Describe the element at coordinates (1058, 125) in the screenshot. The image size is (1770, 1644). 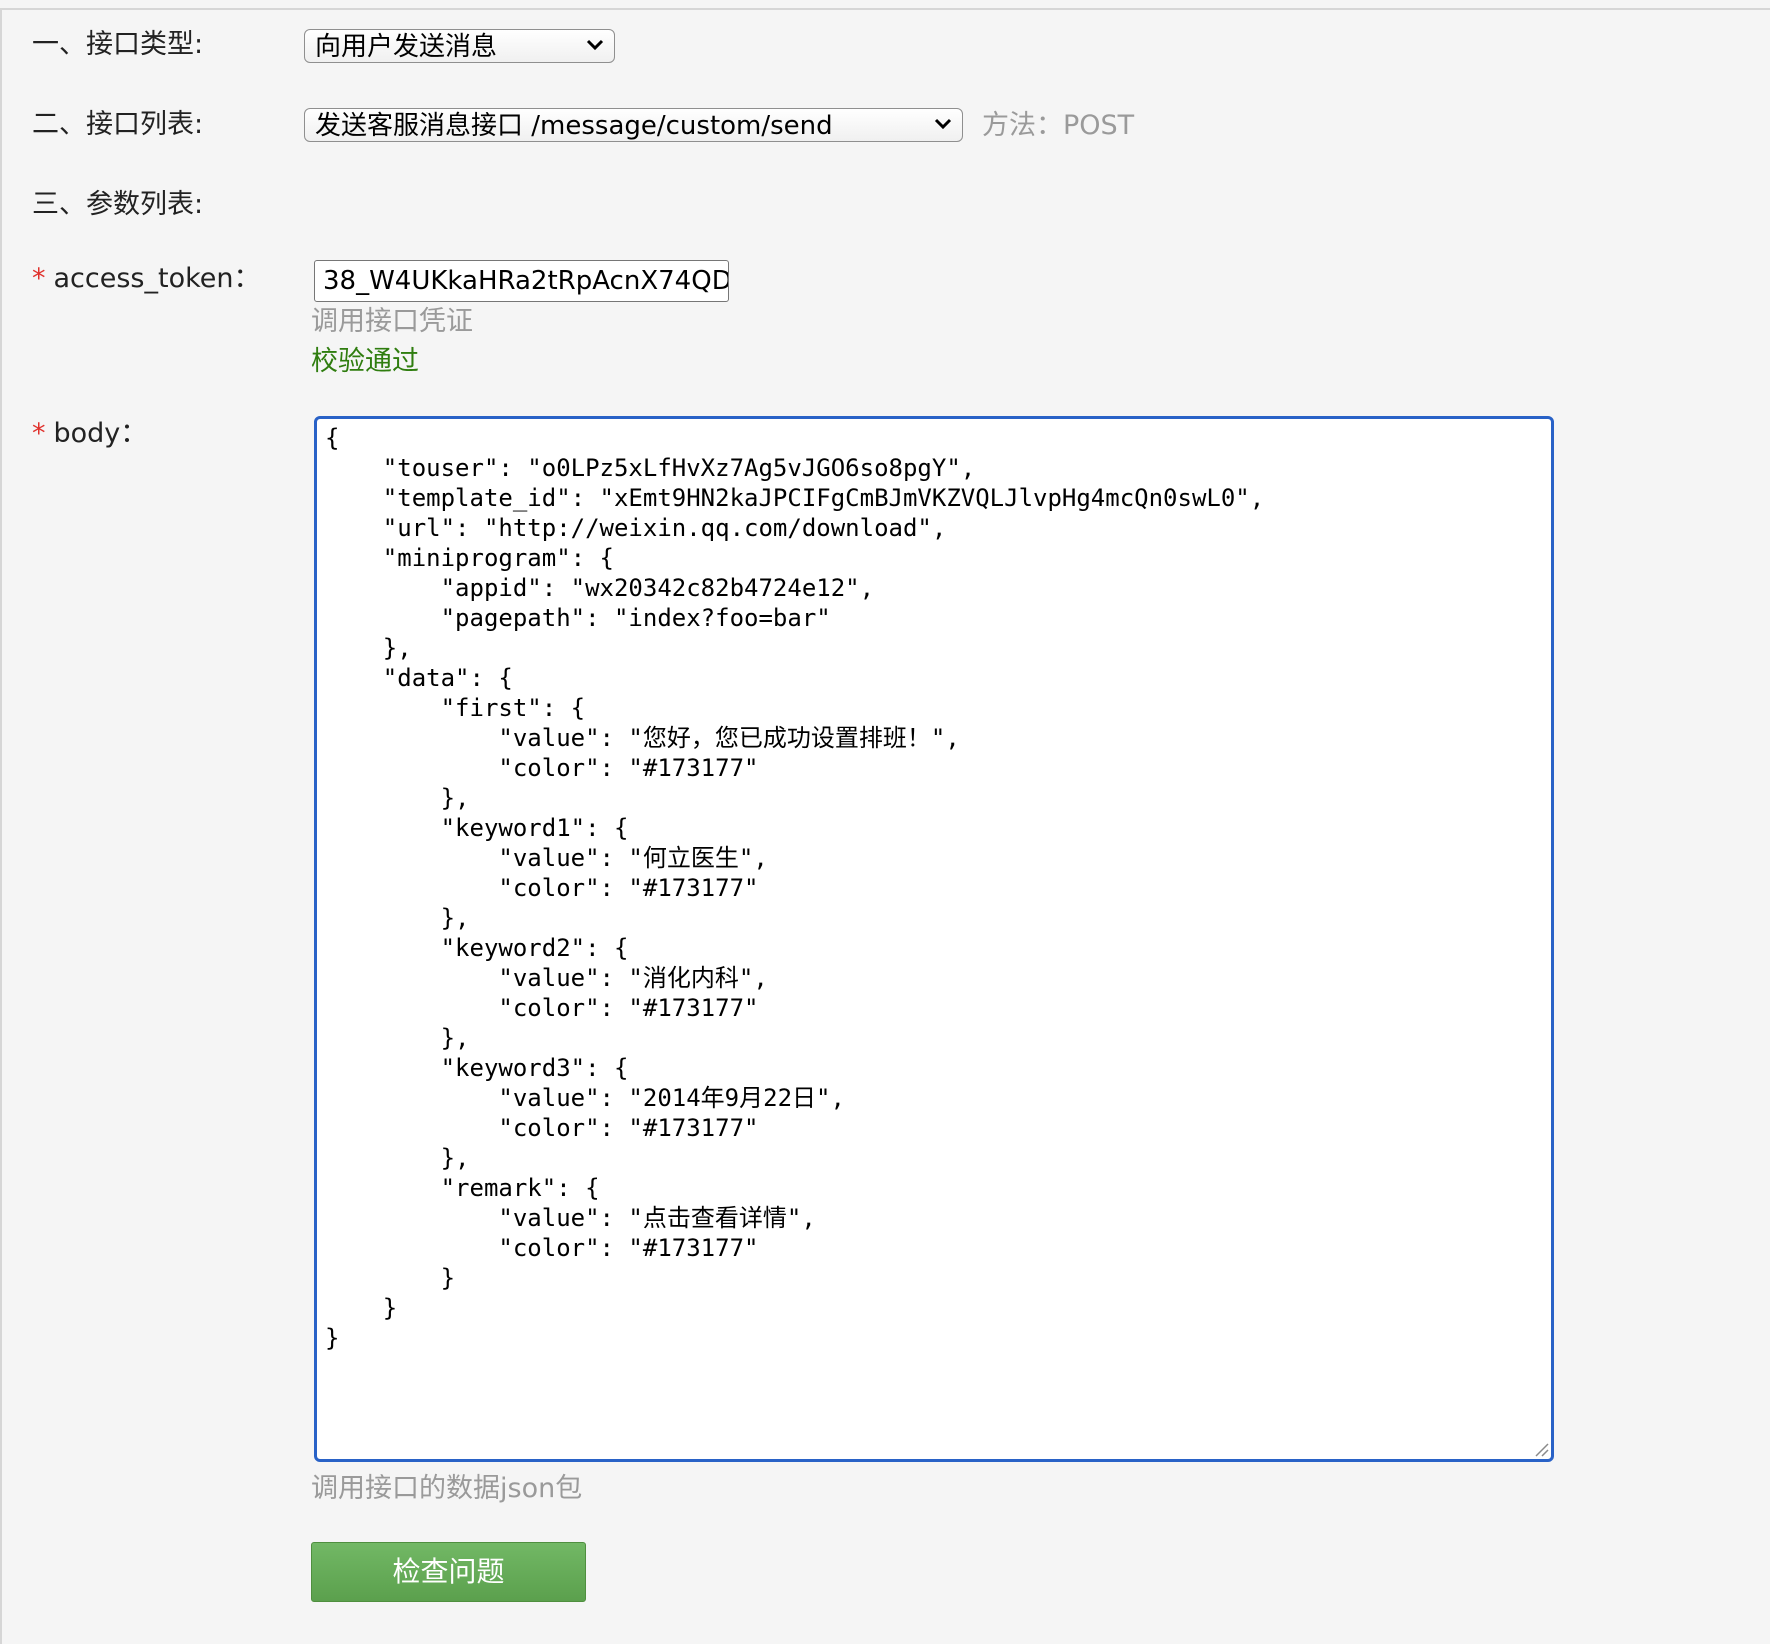
I see `http-method-text: 方法：POST` at that location.